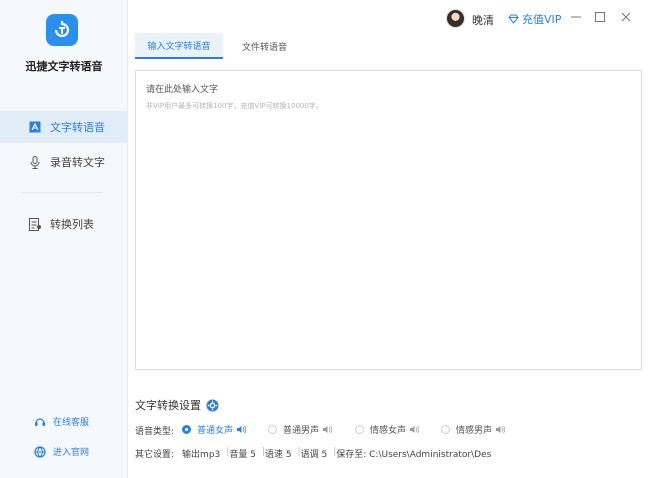 This screenshot has width=651, height=478. I want to click on voice-option-label: 普通男声, so click(301, 431).